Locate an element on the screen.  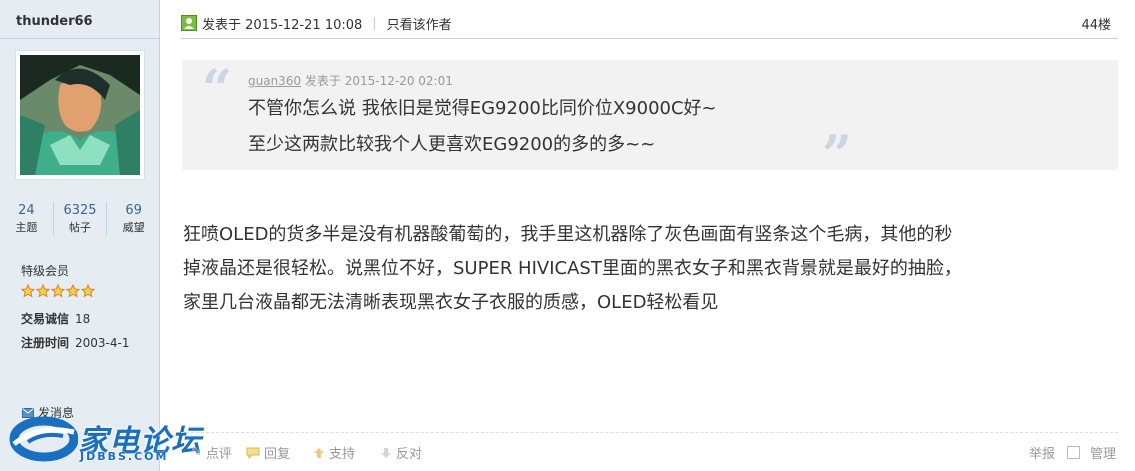
stat-posts: 6325 帖子 is located at coordinates (81, 219).